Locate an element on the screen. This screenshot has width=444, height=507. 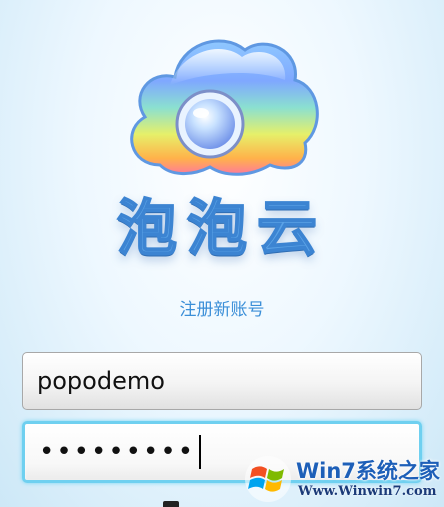
watermark-brand: Win7系统之家 is located at coordinates (368, 471).